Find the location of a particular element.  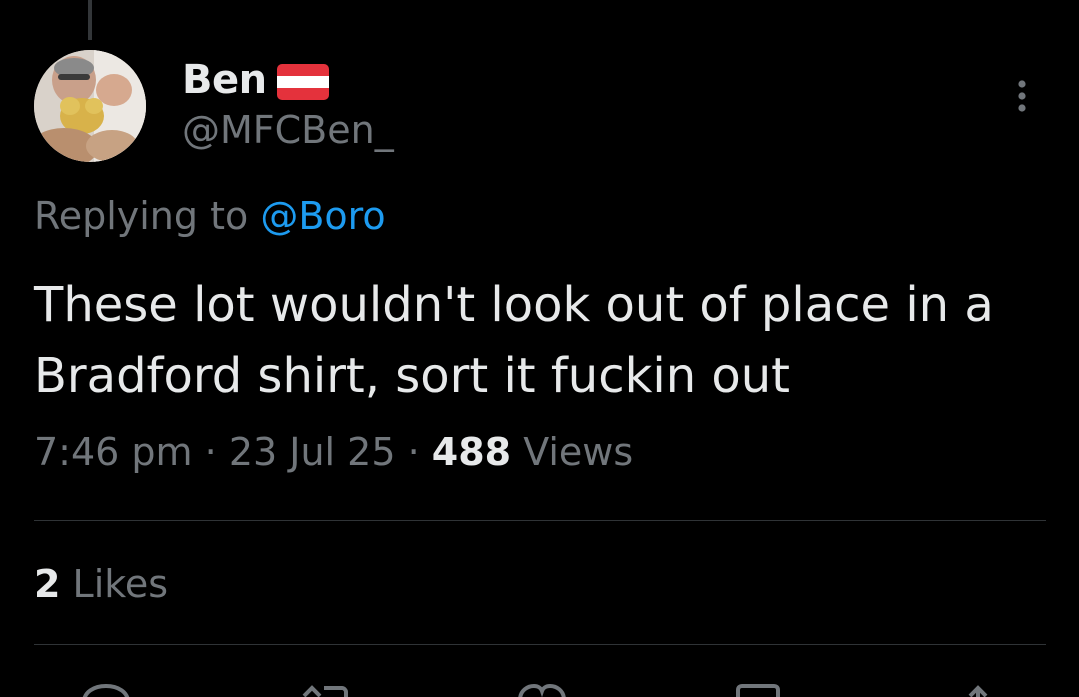

tweet-date: 23 Jul 25 is located at coordinates (312, 452).